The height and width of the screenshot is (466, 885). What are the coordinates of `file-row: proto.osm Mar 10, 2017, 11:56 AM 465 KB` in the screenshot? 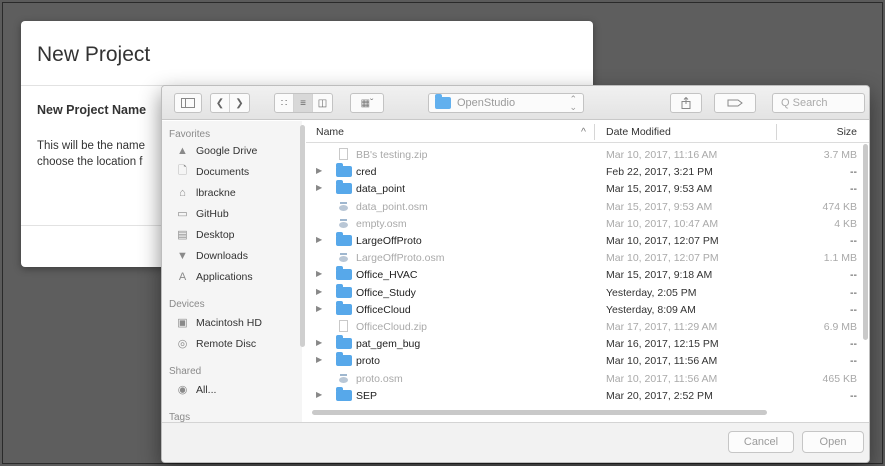 It's located at (587, 379).